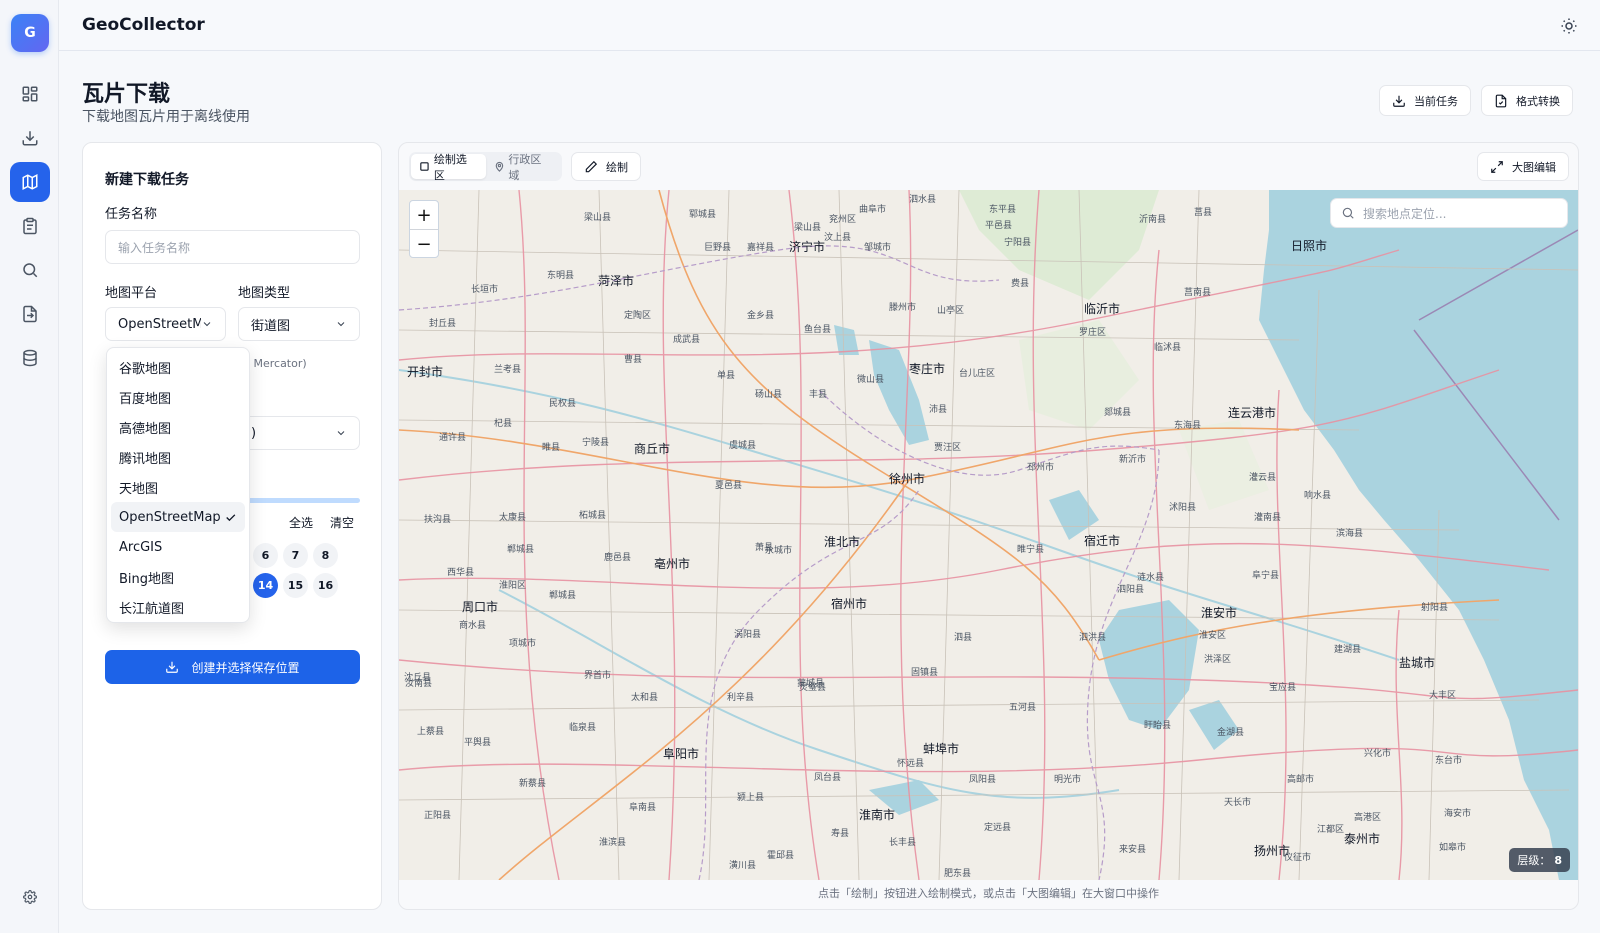 Image resolution: width=1600 pixels, height=933 pixels. Describe the element at coordinates (448, 167) in the screenshot. I see `tab-draw-select: 绘制选区` at that location.